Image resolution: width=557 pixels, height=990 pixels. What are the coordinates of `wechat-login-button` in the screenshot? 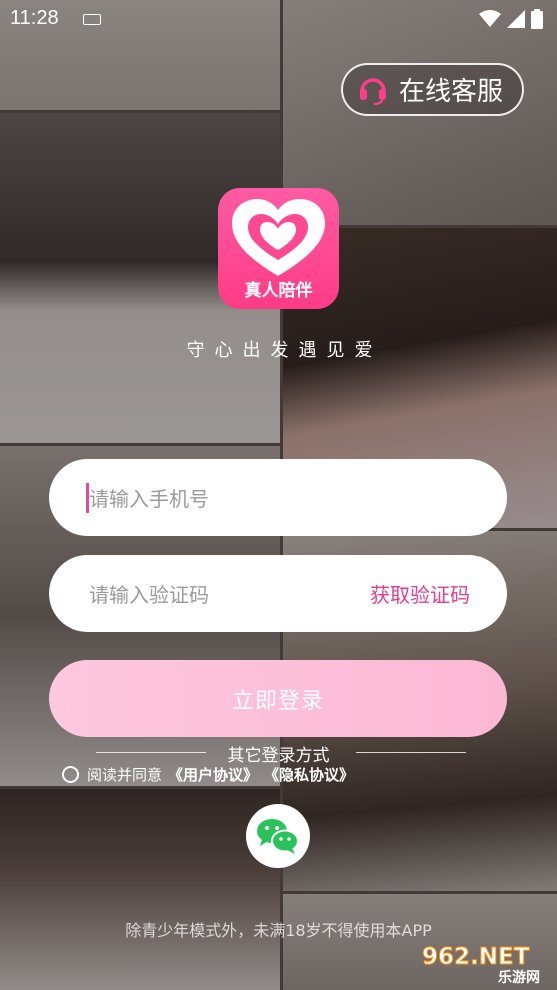 It's located at (278, 836).